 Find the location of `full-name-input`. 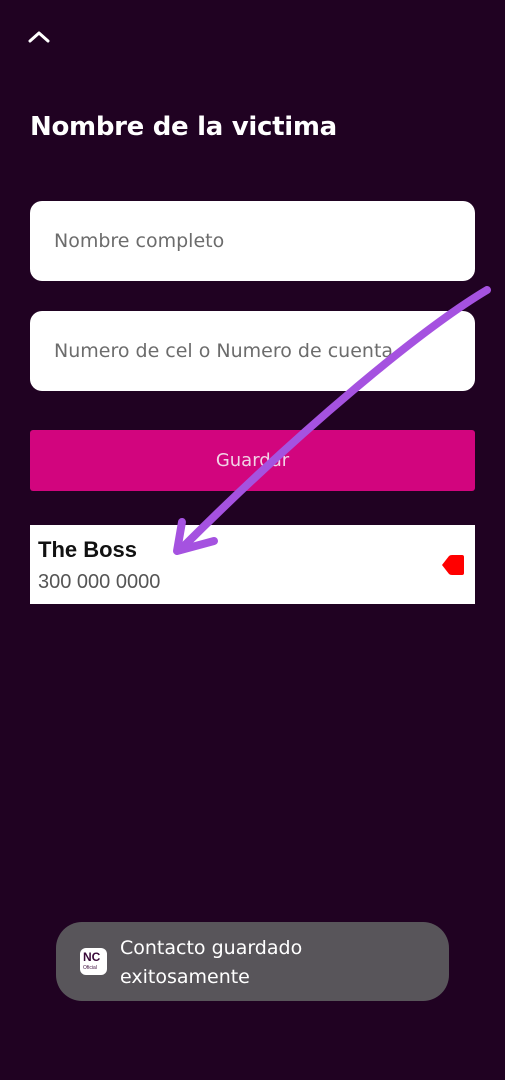

full-name-input is located at coordinates (252, 241).